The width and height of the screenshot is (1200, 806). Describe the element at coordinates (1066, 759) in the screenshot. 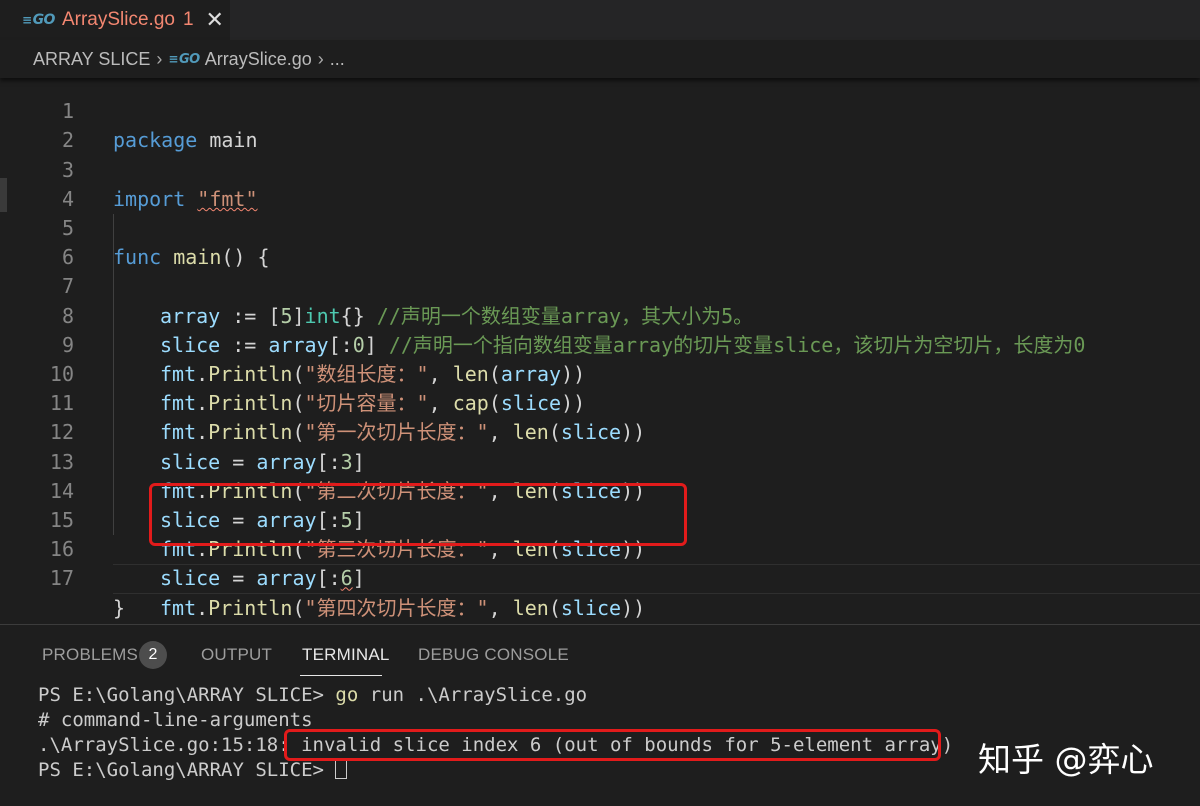

I see `watermark: 知乎 @弈心` at that location.